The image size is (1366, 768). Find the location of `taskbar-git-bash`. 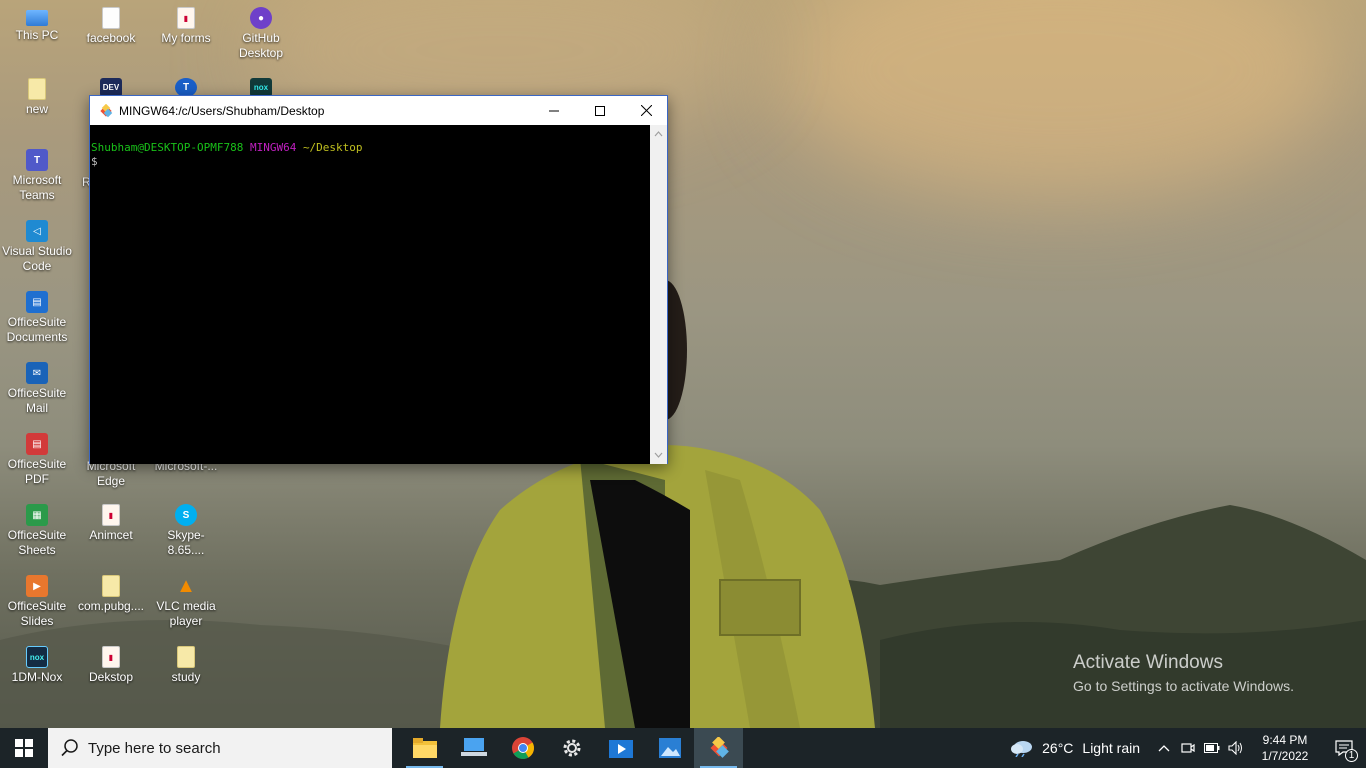

taskbar-git-bash is located at coordinates (718, 748).